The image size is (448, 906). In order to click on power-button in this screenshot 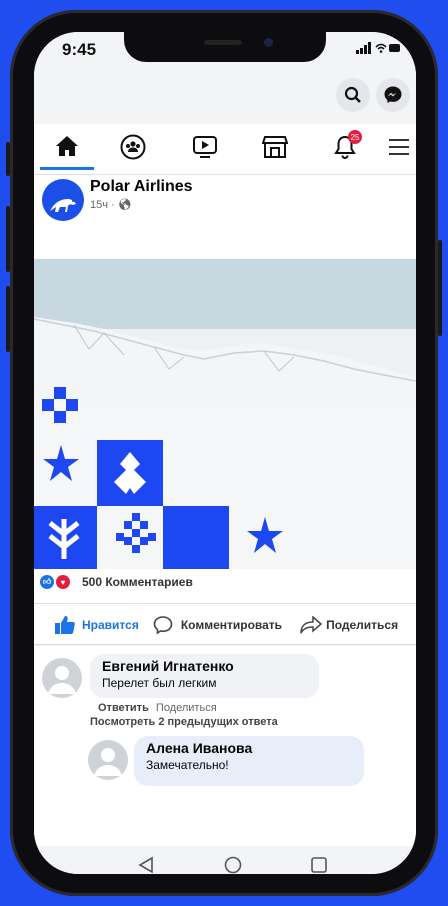, I will do `click(440, 288)`.